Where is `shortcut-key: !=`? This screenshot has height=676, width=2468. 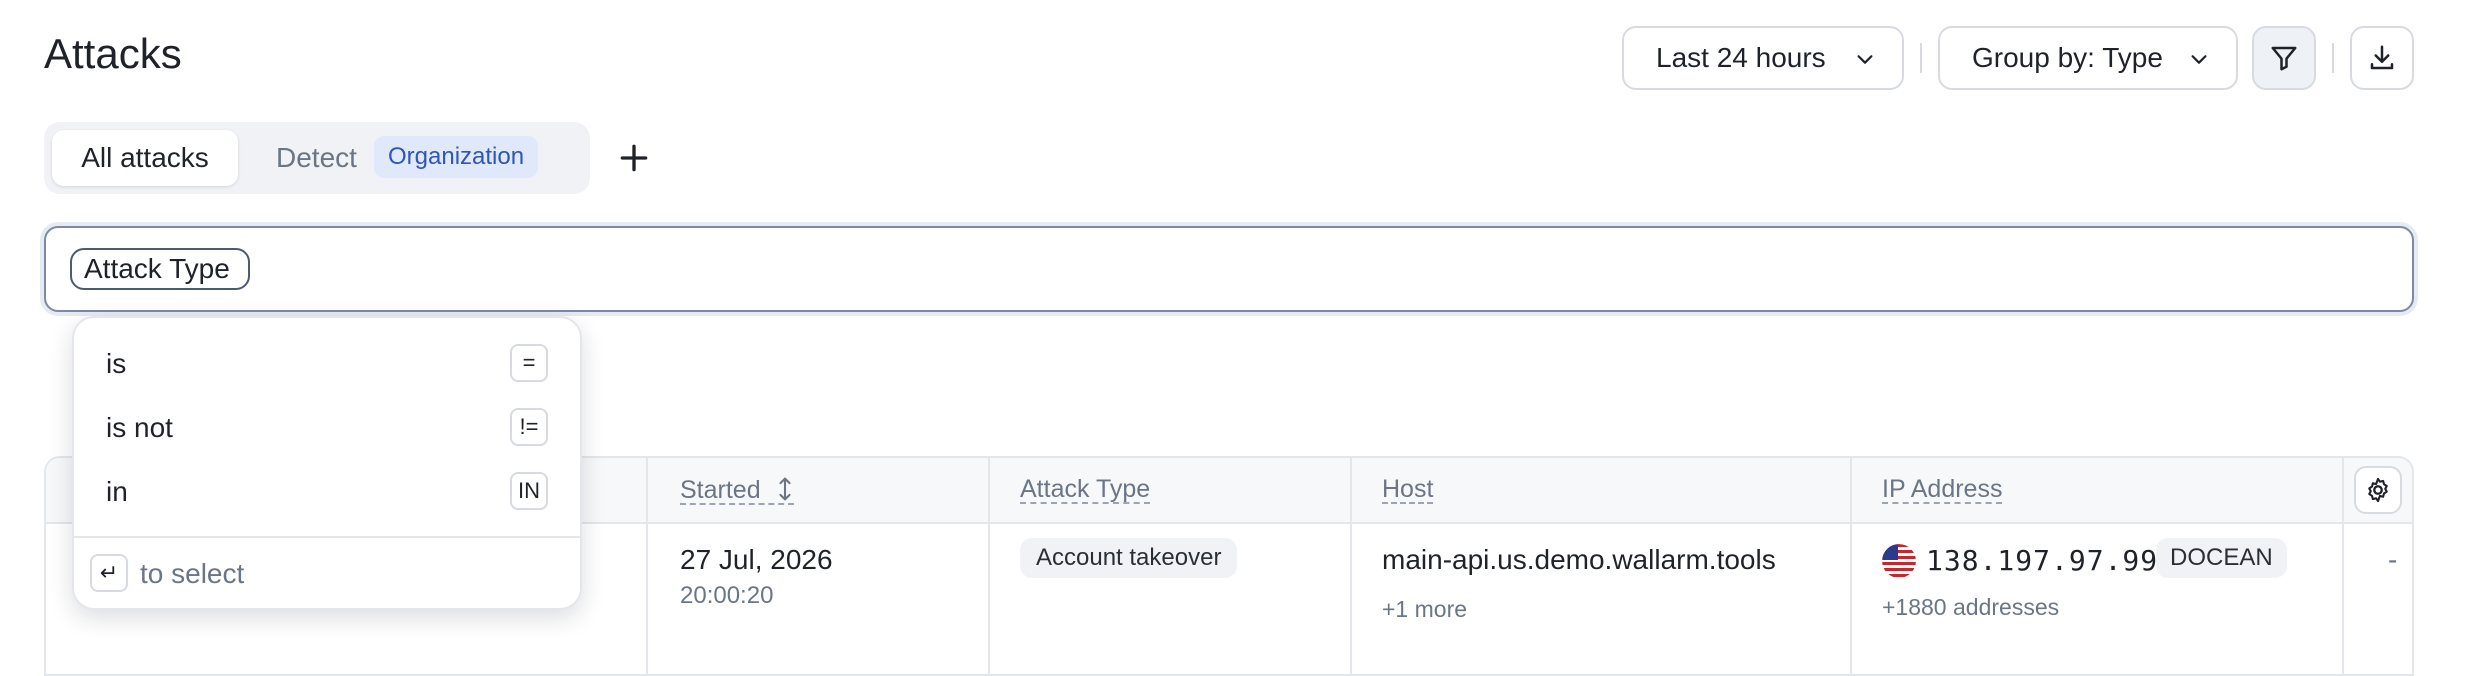
shortcut-key: != is located at coordinates (529, 427).